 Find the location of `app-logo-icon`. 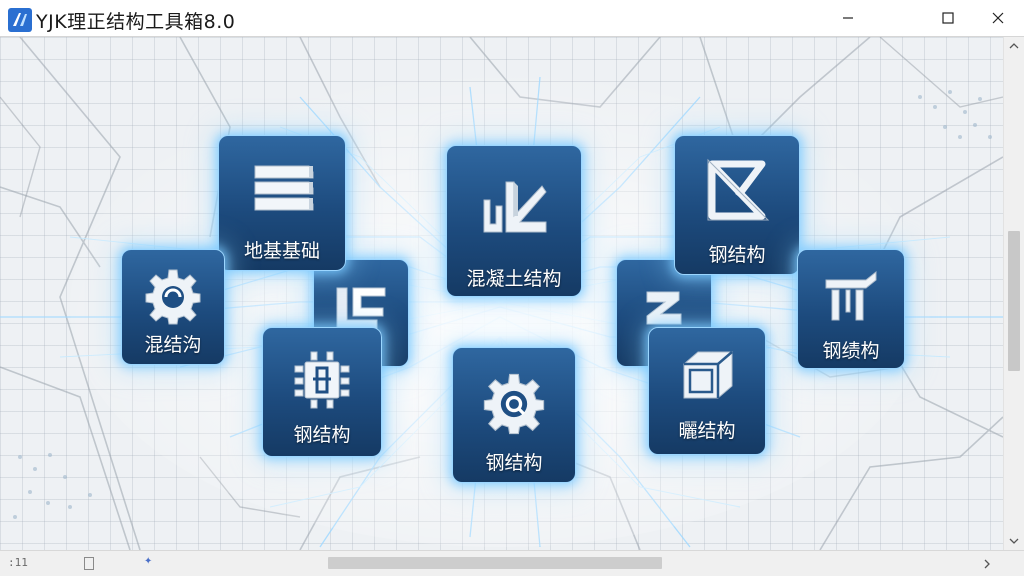

app-logo-icon is located at coordinates (20, 20).